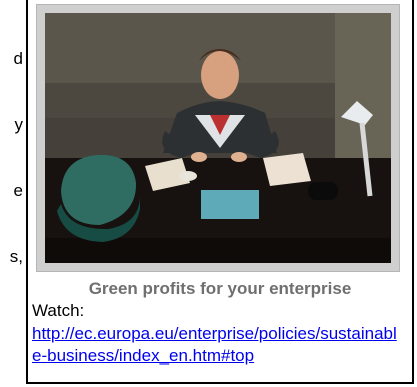 Image resolution: width=417 pixels, height=387 pixels. Describe the element at coordinates (19, 124) in the screenshot. I see `left-text-line: y` at that location.